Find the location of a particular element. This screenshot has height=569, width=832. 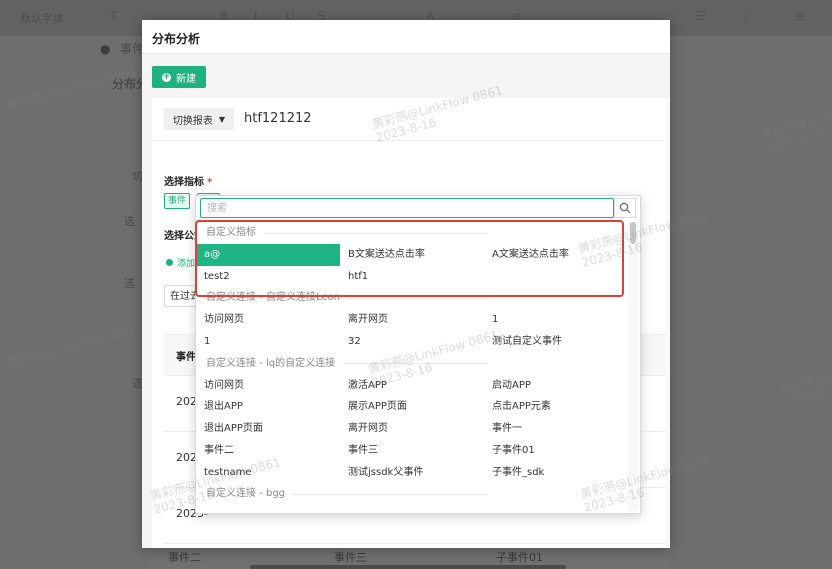

option-row: 退出APP页面 离开网页 事件一 is located at coordinates (412, 429).